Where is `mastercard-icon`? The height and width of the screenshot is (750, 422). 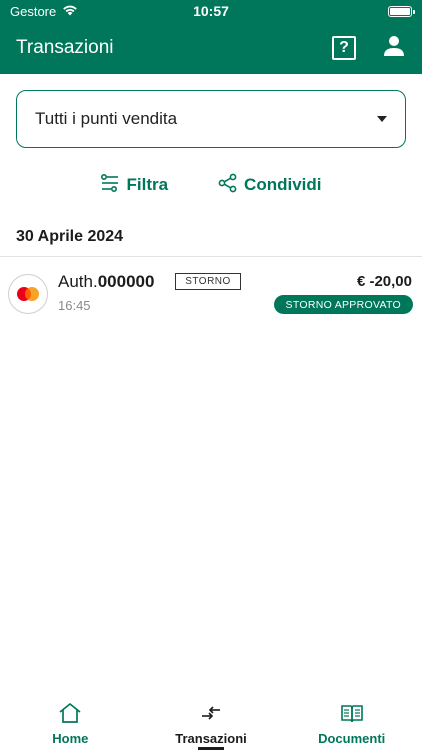
mastercard-icon is located at coordinates (28, 294).